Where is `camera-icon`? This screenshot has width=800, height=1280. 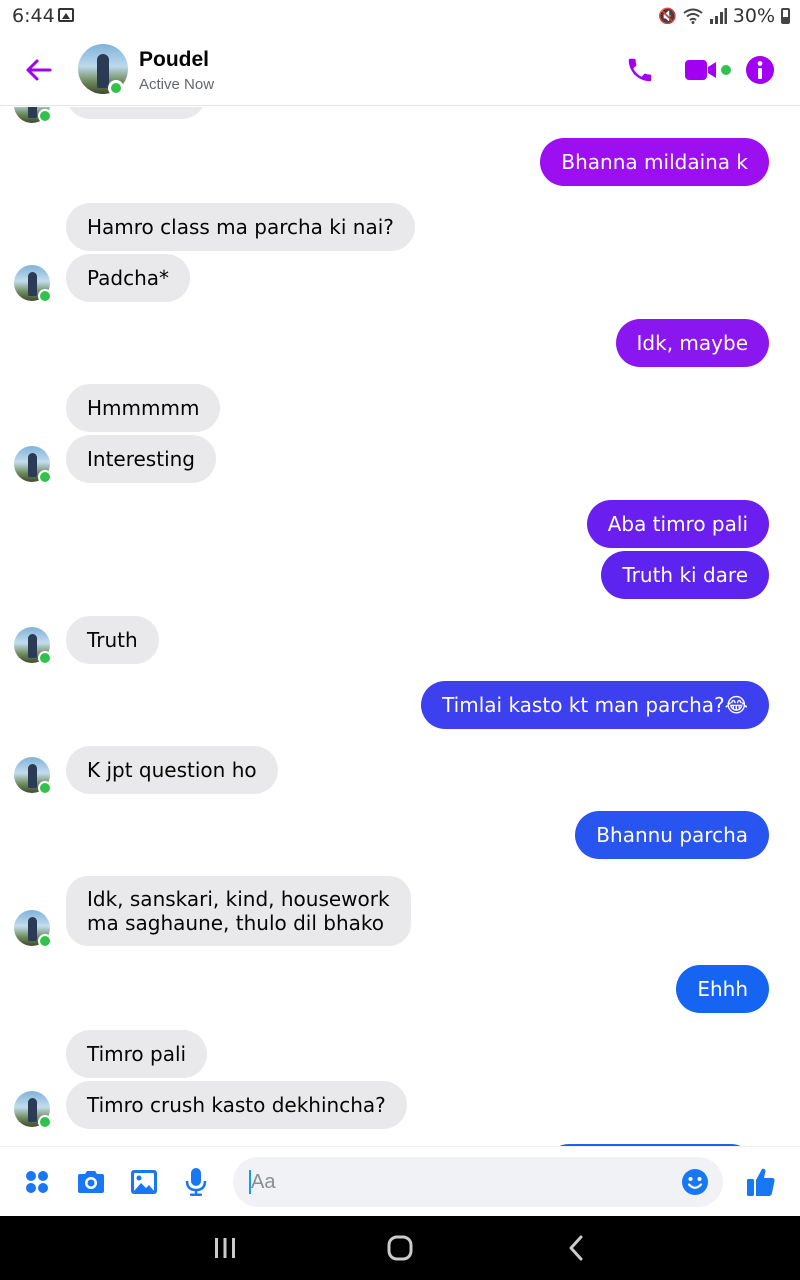
camera-icon is located at coordinates (91, 1182).